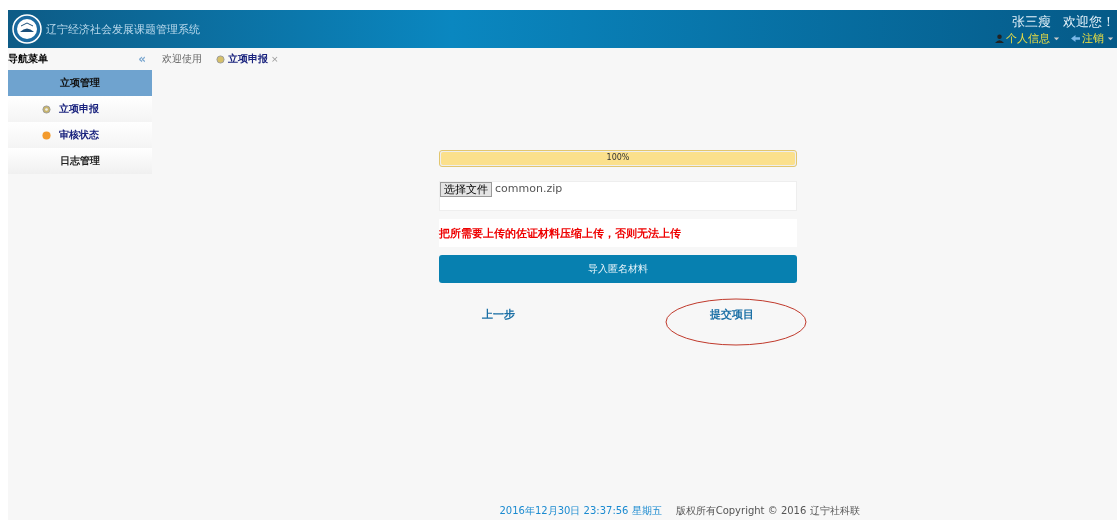  What do you see at coordinates (560, 233) in the screenshot?
I see `warning-text: 把所需要上传的佐证材料压缩上传，否则无法上传` at bounding box center [560, 233].